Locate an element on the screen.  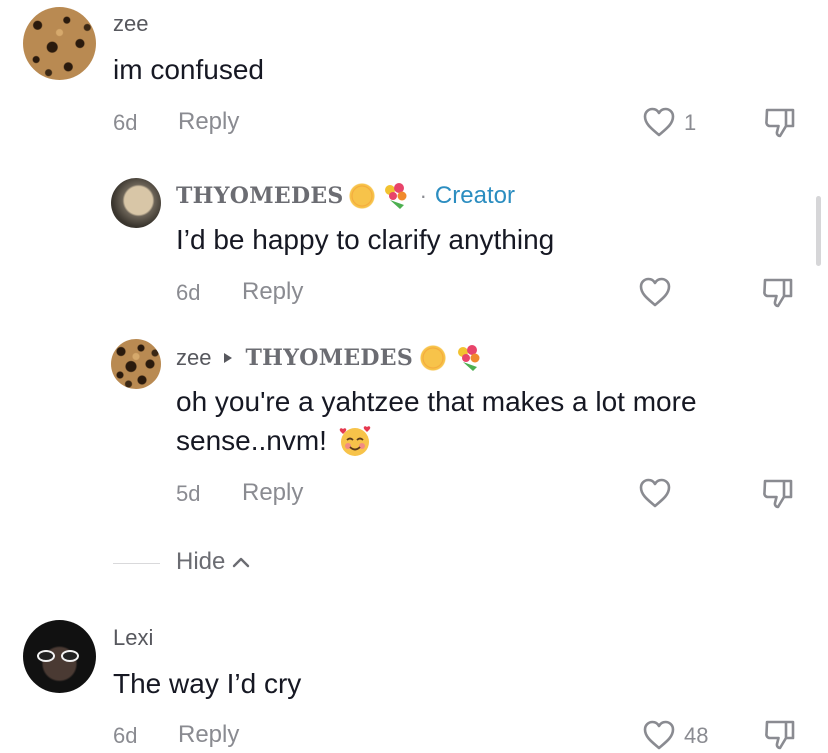
replies-divider is located at coordinates (136, 563).